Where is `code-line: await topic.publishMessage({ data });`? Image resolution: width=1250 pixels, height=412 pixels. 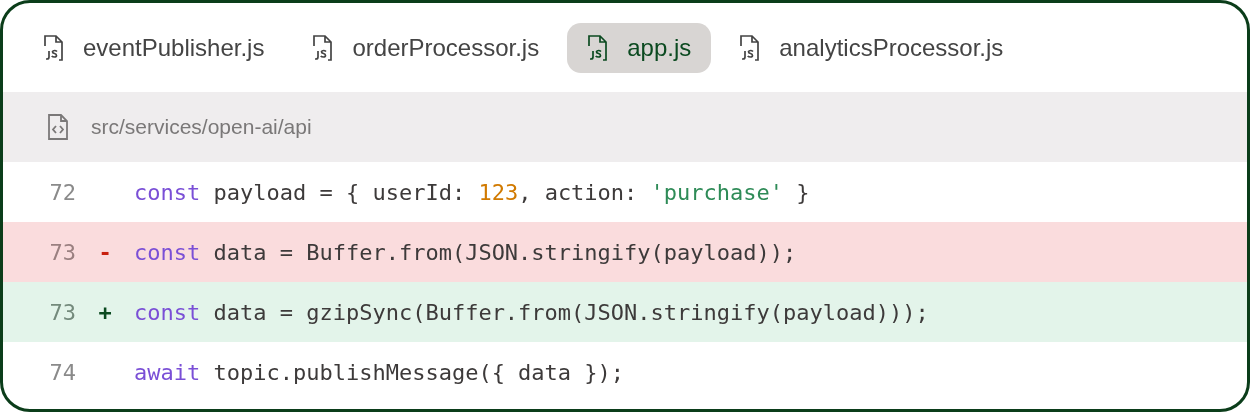
code-line: await topic.publishMessage({ data }); is located at coordinates (380, 372).